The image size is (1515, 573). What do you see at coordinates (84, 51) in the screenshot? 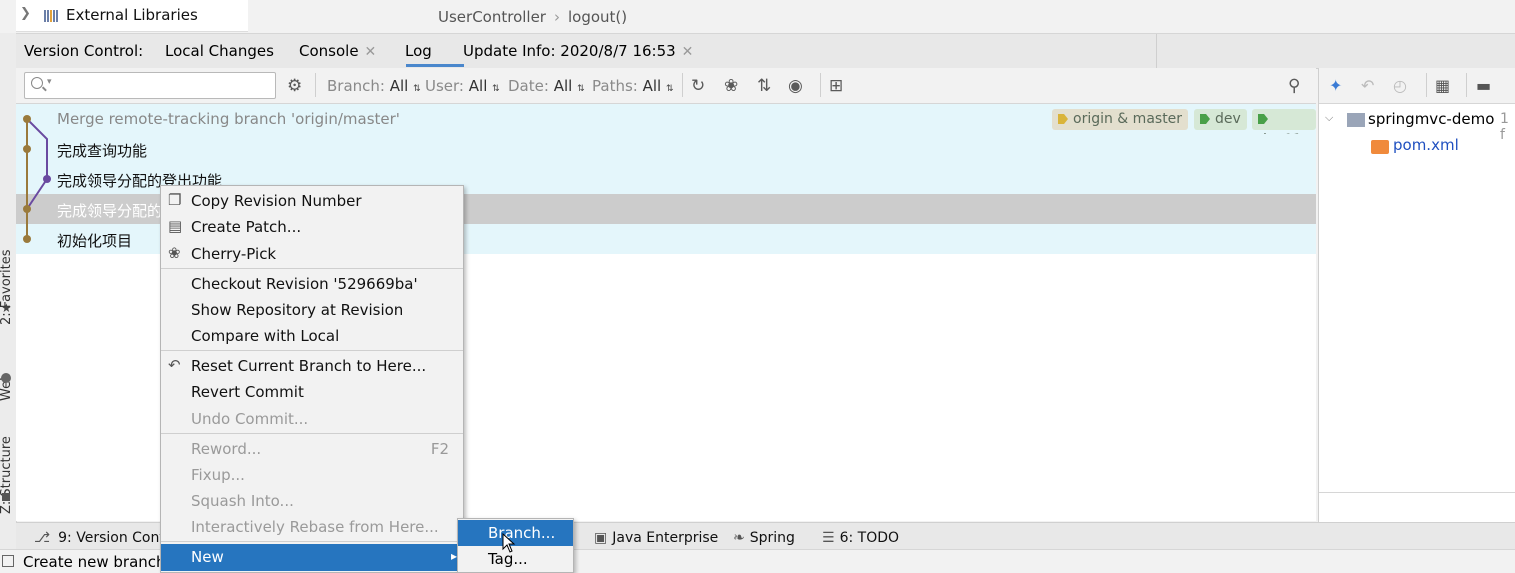
I see `tool-window-title: Version Control:` at bounding box center [84, 51].